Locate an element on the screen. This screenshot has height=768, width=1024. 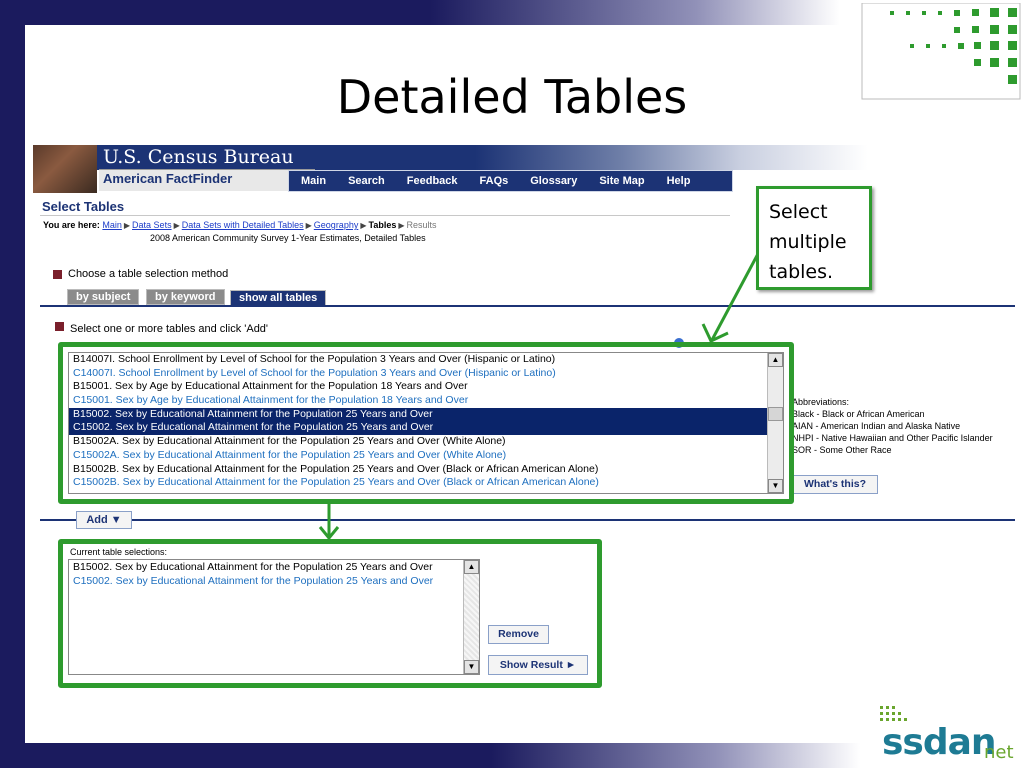
whats-this-button: What's this? is located at coordinates (835, 484).